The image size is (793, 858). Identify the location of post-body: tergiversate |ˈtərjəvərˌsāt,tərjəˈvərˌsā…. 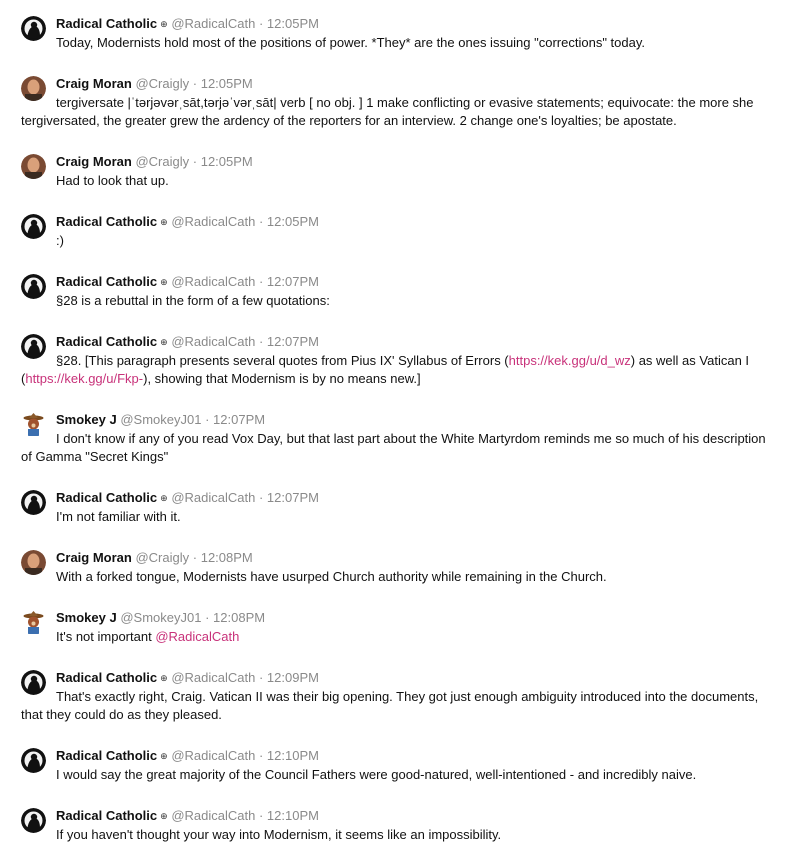
(398, 112).